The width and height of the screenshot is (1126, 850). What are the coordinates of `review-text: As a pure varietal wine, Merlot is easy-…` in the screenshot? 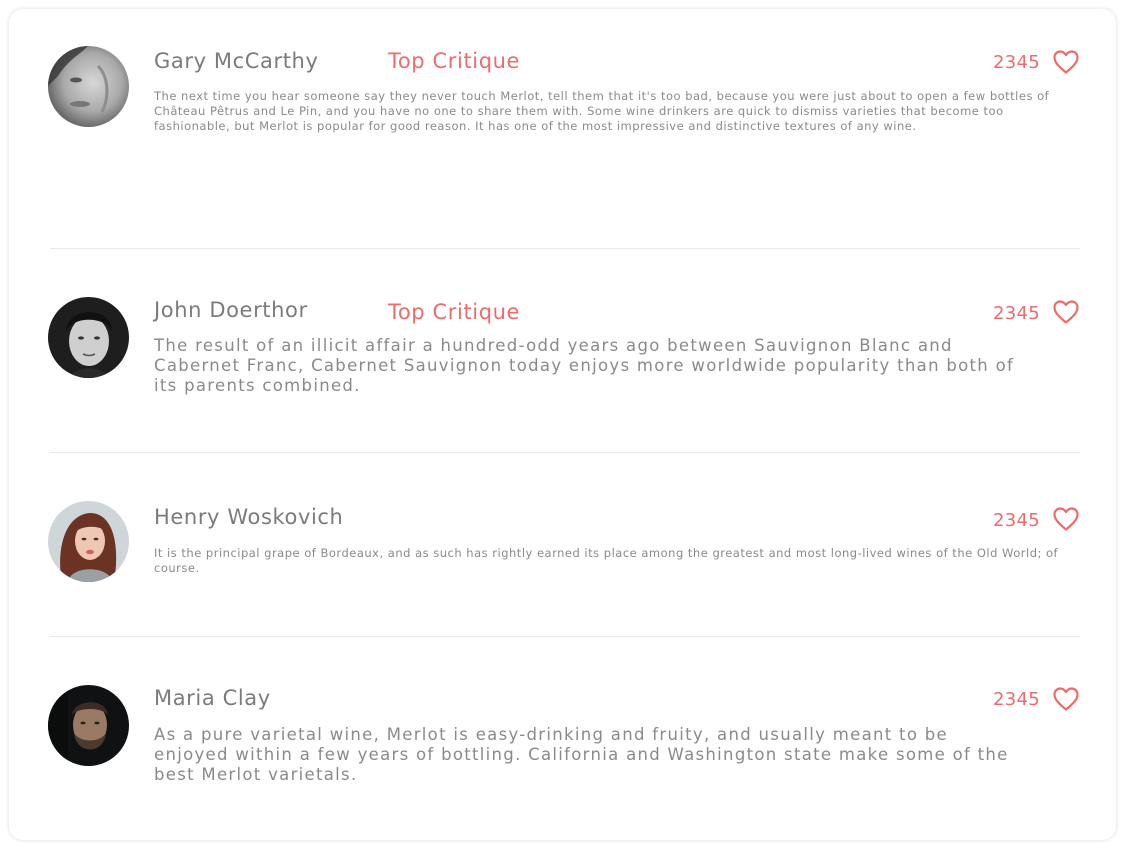 It's located at (581, 754).